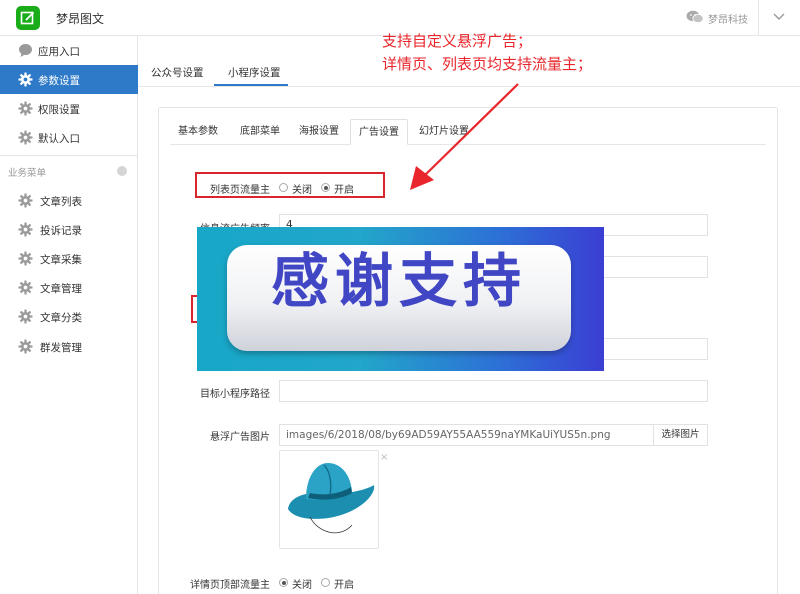 The width and height of the screenshot is (800, 594). I want to click on detail-top-off-radio, so click(283, 582).